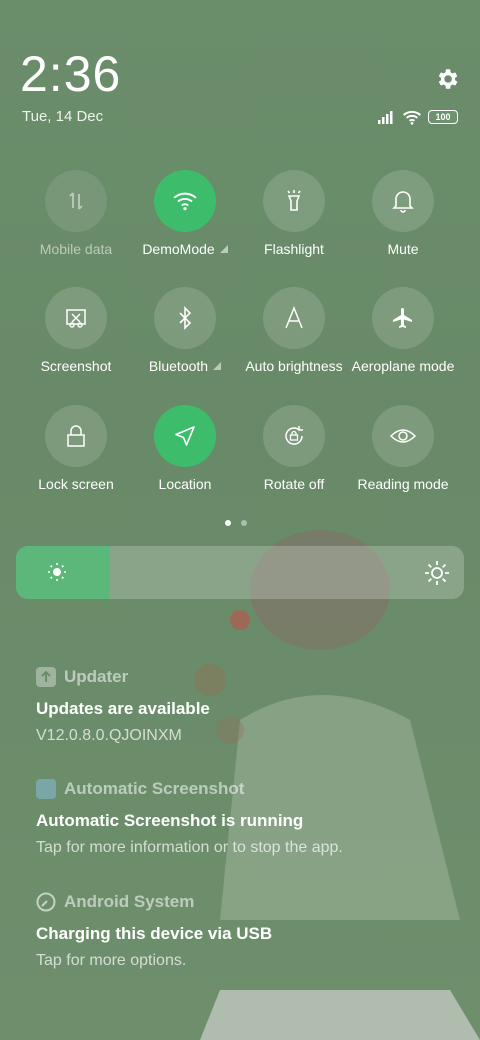  I want to click on lock-icon, so click(76, 436).